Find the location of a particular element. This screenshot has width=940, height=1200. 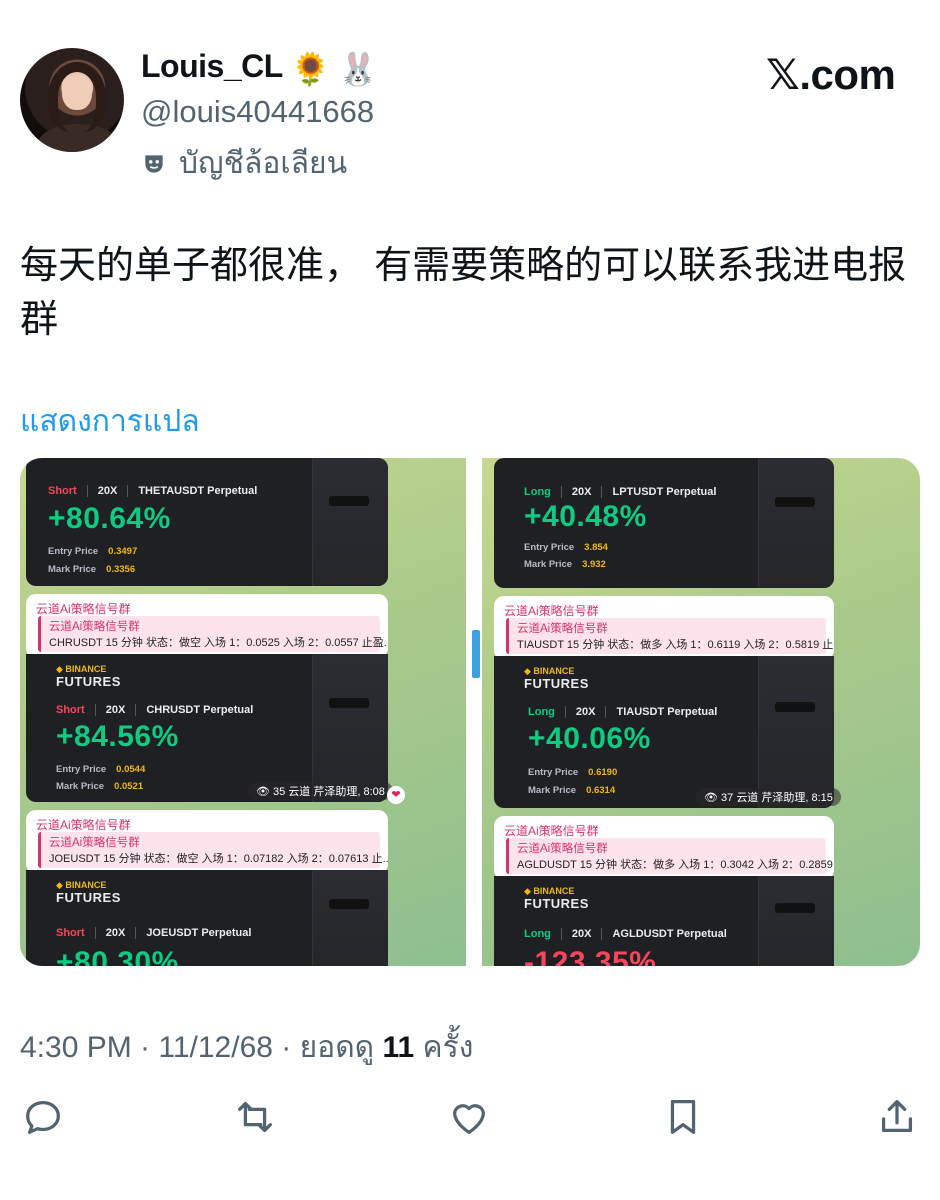

reply-icon is located at coordinates (43, 1117).